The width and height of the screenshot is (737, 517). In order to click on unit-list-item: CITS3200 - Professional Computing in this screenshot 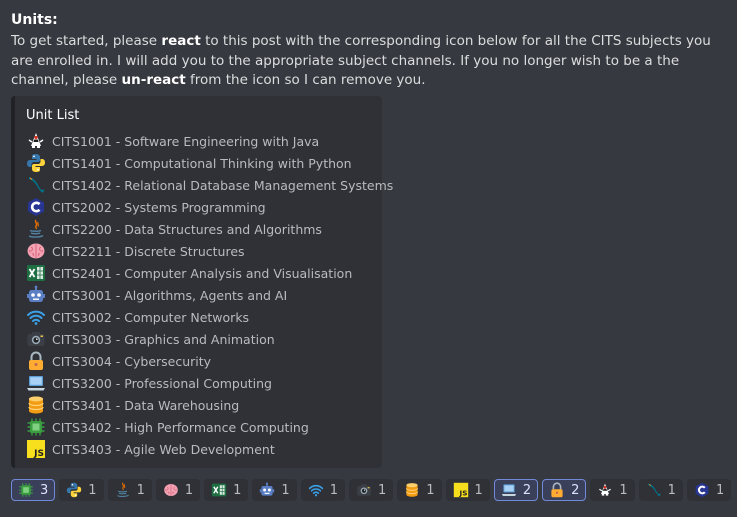, I will do `click(209, 383)`.